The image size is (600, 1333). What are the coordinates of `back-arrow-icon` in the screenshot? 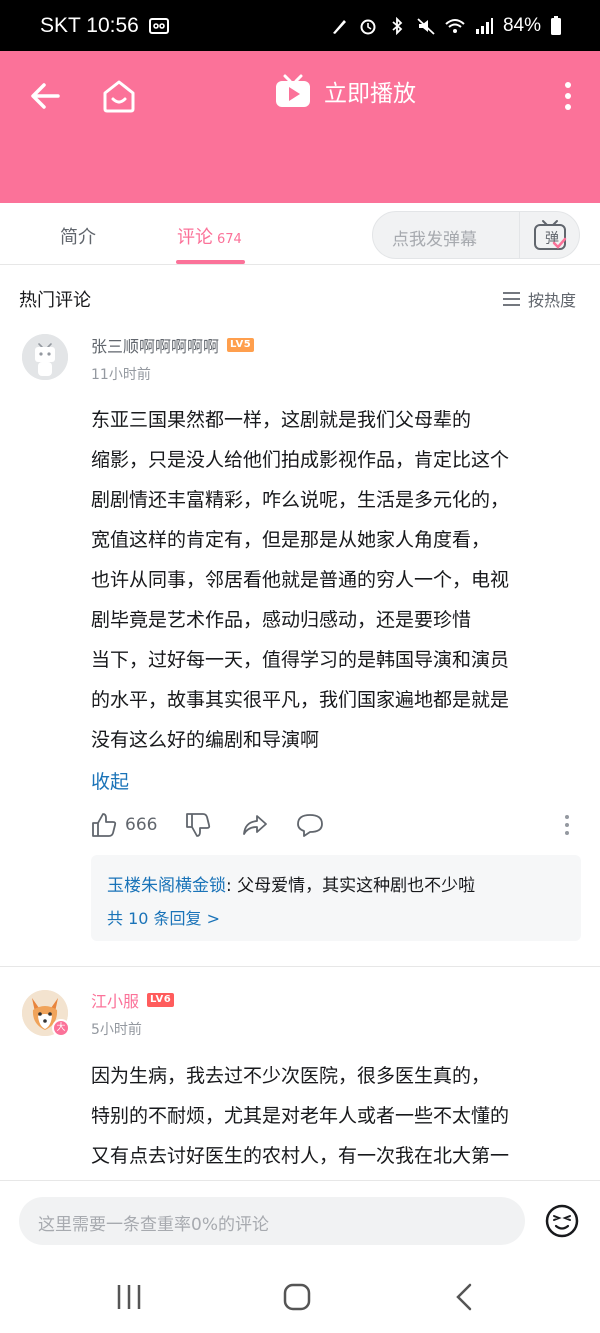 It's located at (45, 96).